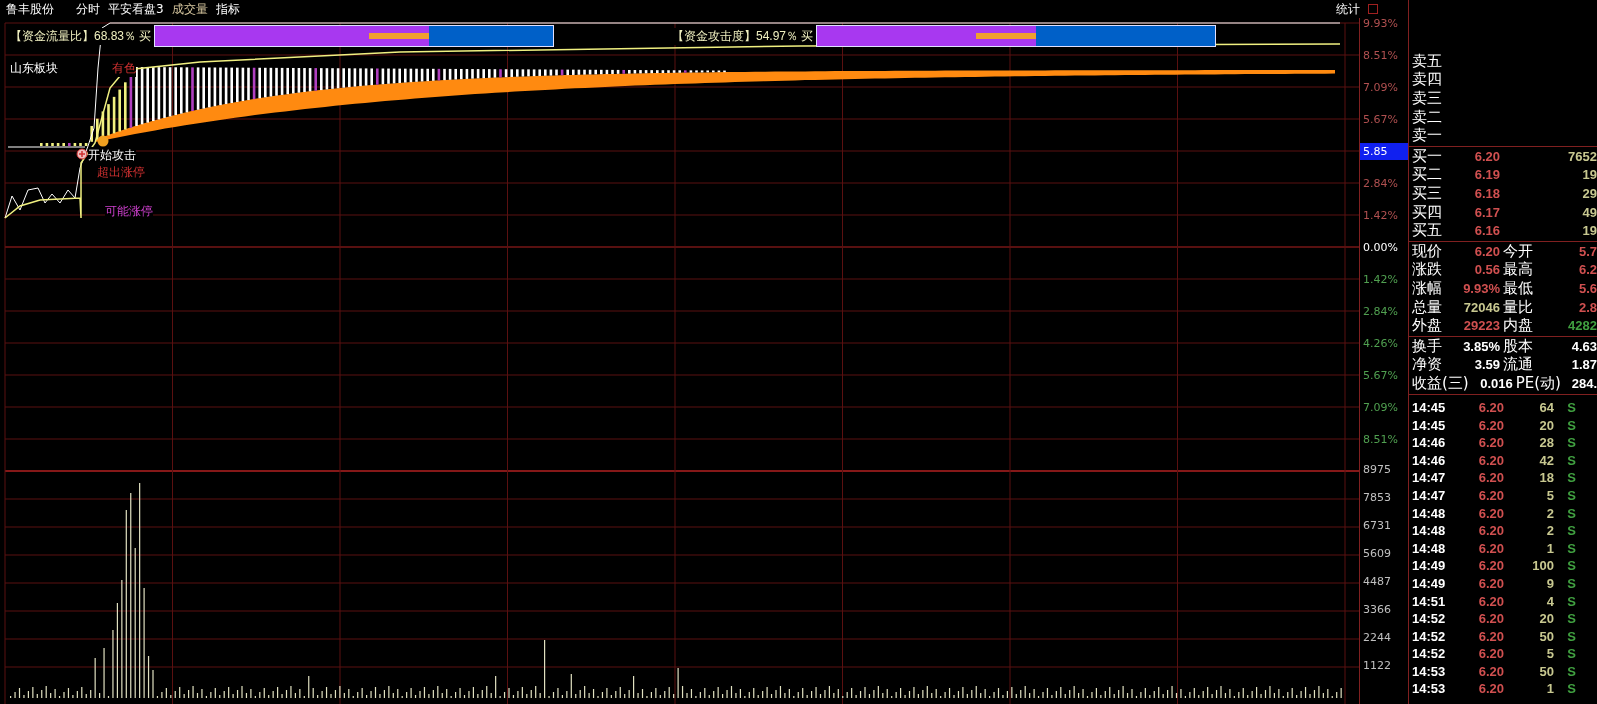  Describe the element at coordinates (1348, 9) in the screenshot. I see `stats-button: 统计` at that location.